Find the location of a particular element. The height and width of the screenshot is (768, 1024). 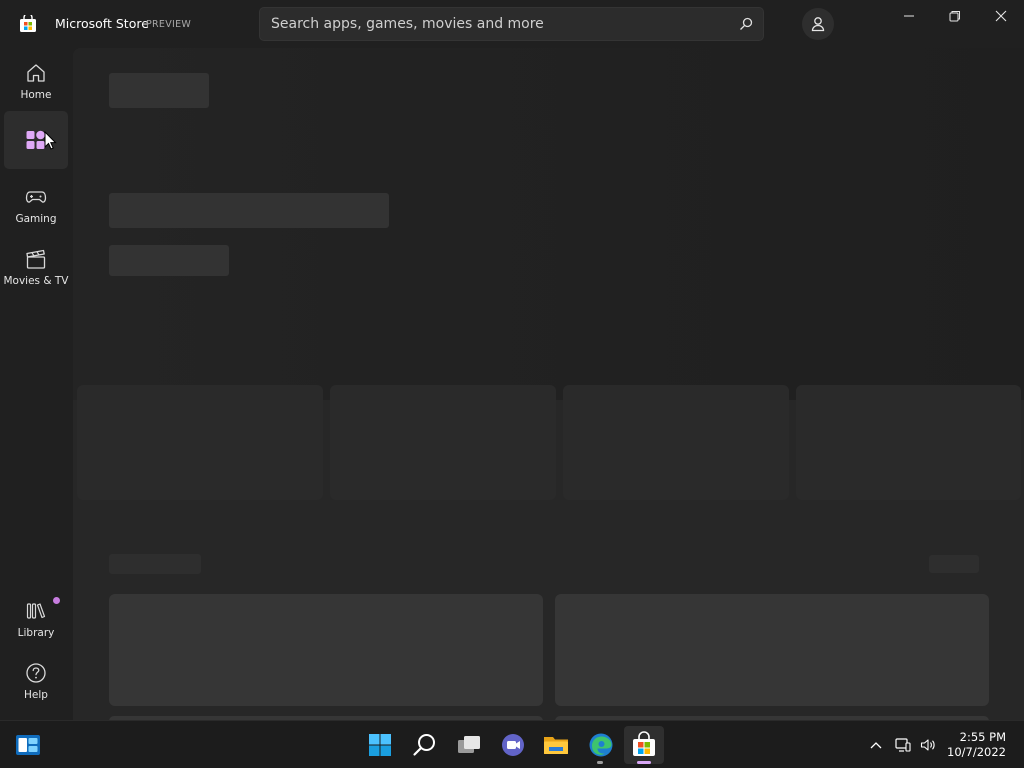

start-icon is located at coordinates (380, 745).